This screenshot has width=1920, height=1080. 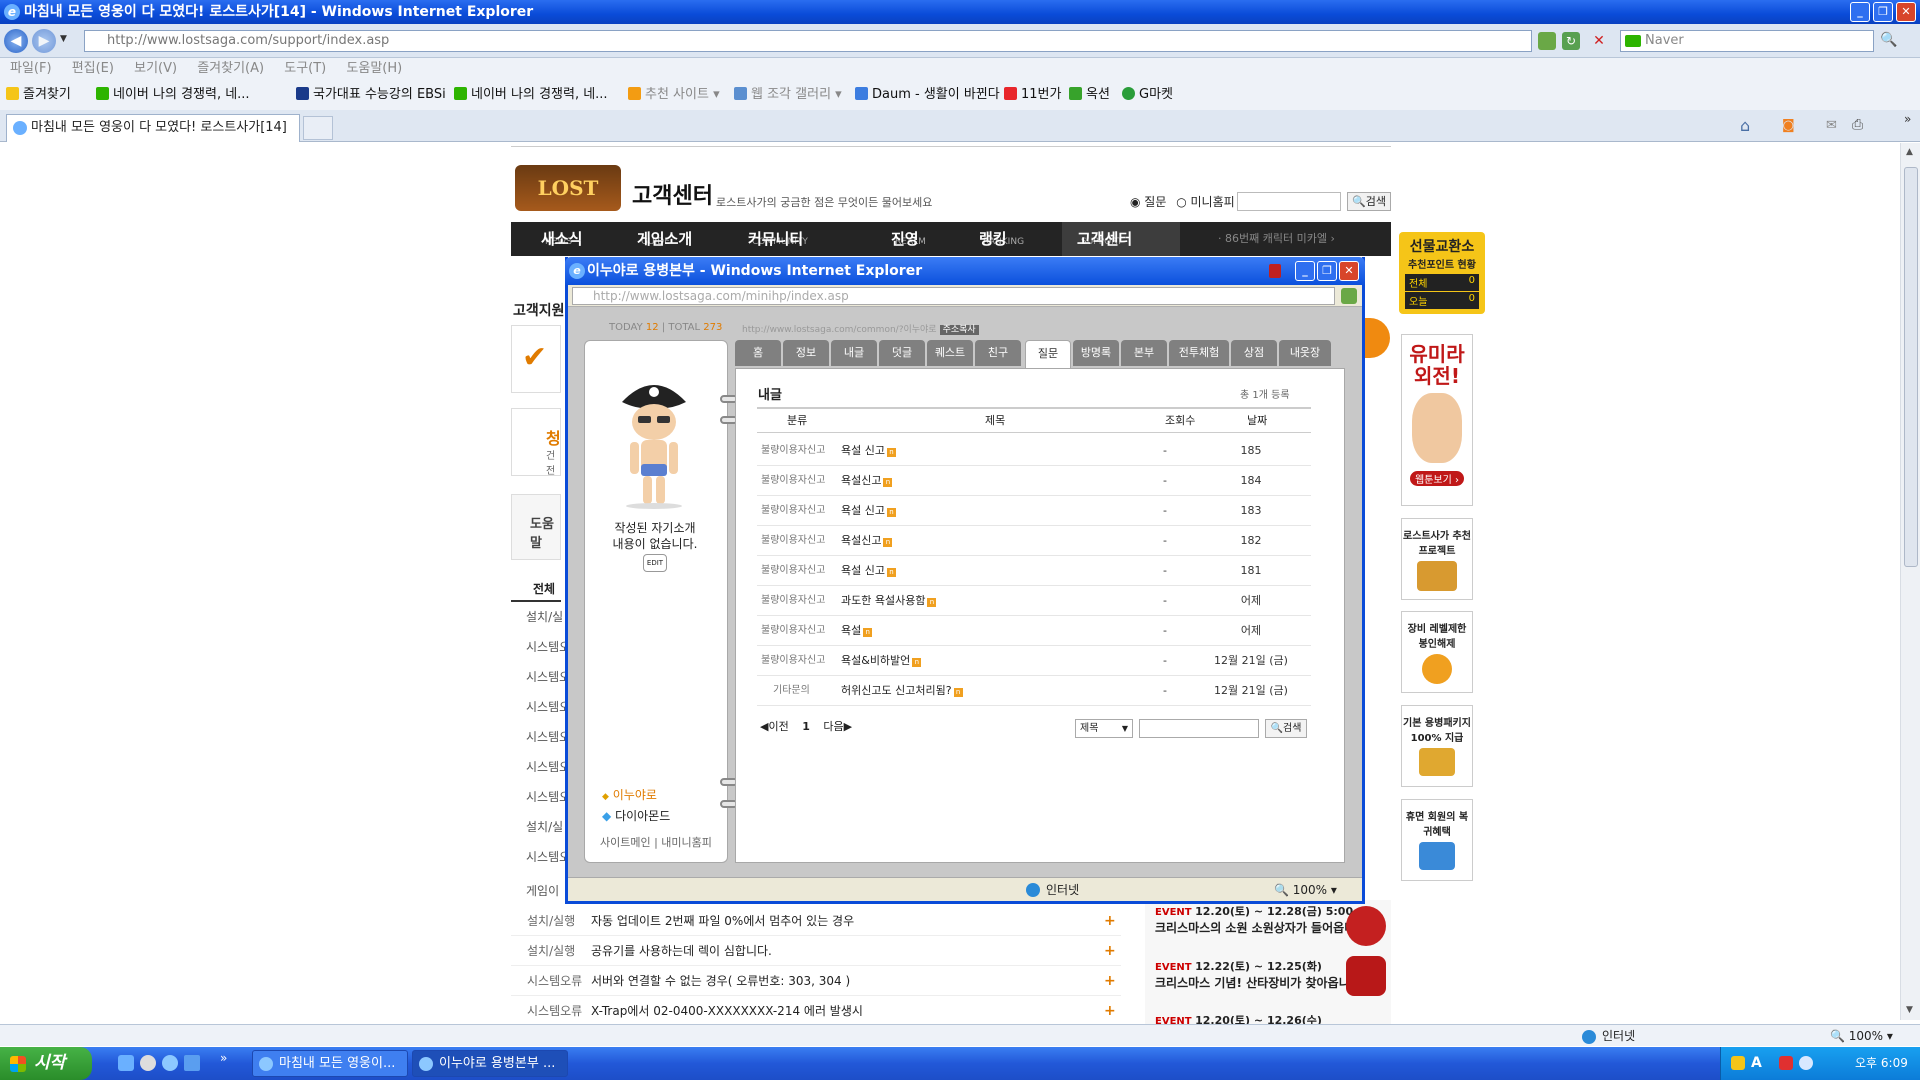 I want to click on quicklaunch-ie-icon, so click(x=170, y=1063).